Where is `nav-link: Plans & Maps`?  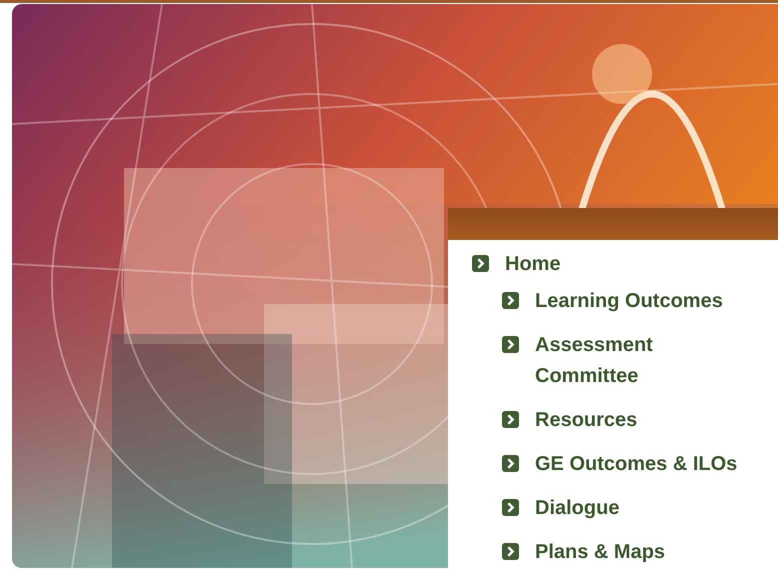
nav-link: Plans & Maps is located at coordinates (627, 552).